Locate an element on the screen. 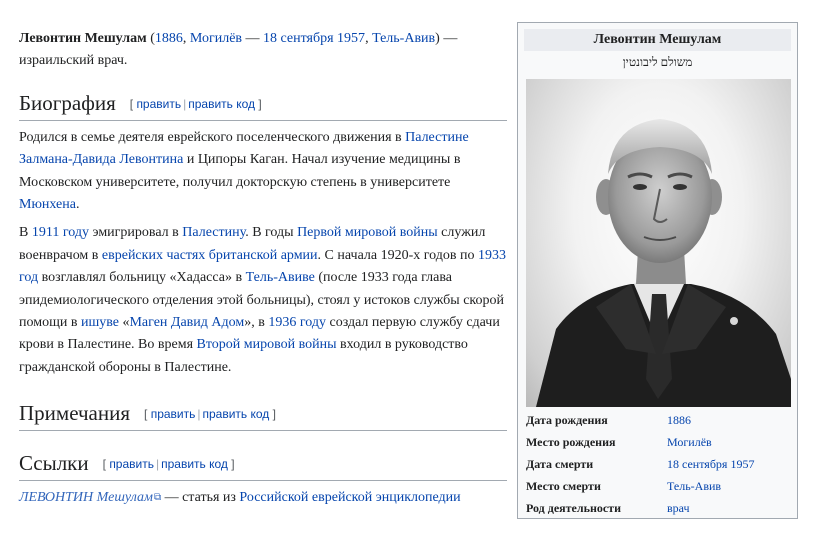 This screenshot has height=541, width=820. infobox-row-occupation: Род деятельности врач is located at coordinates (657, 508).